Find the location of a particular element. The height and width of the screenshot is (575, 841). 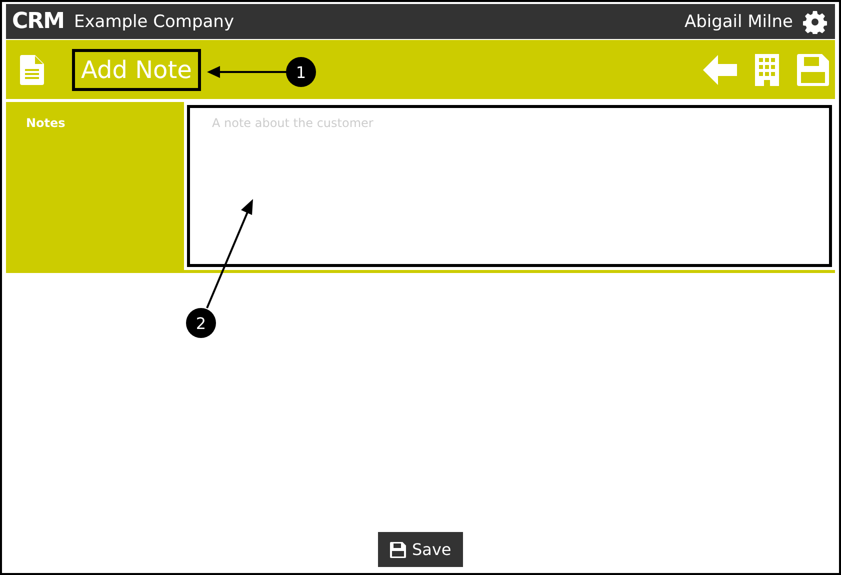

logo: CRM is located at coordinates (38, 21).